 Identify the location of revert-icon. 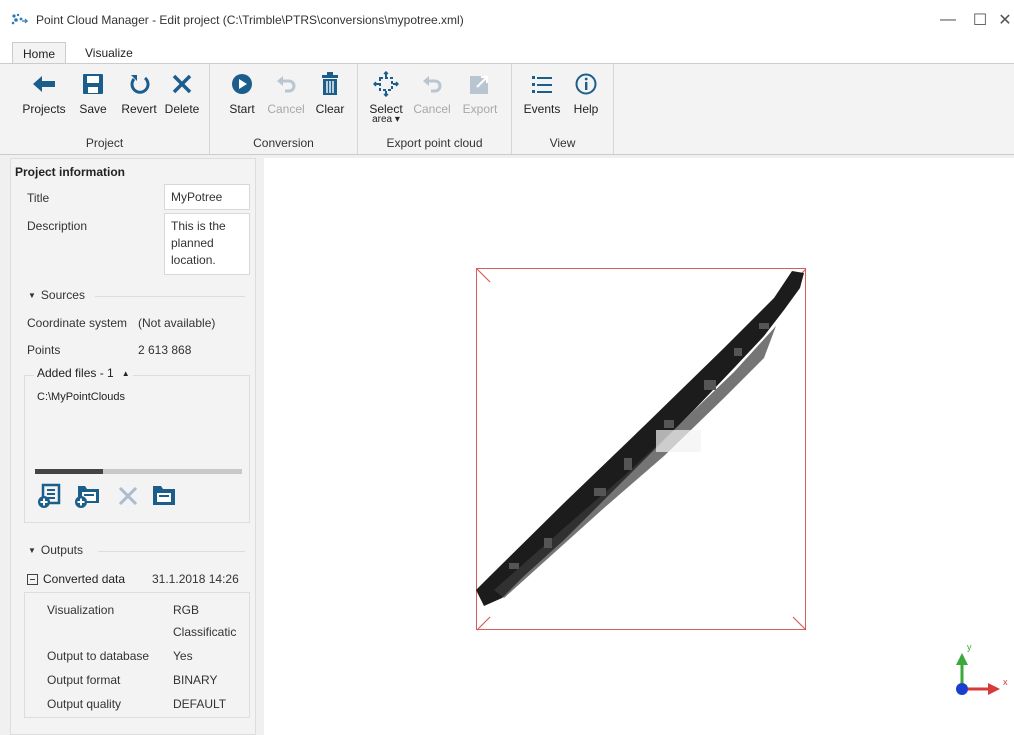
(139, 84).